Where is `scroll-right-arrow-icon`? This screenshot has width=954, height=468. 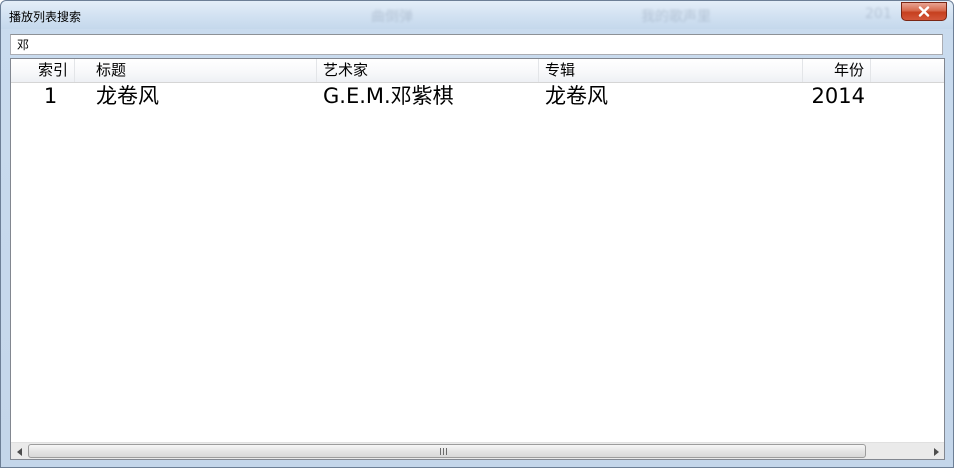
scroll-right-arrow-icon is located at coordinates (936, 451).